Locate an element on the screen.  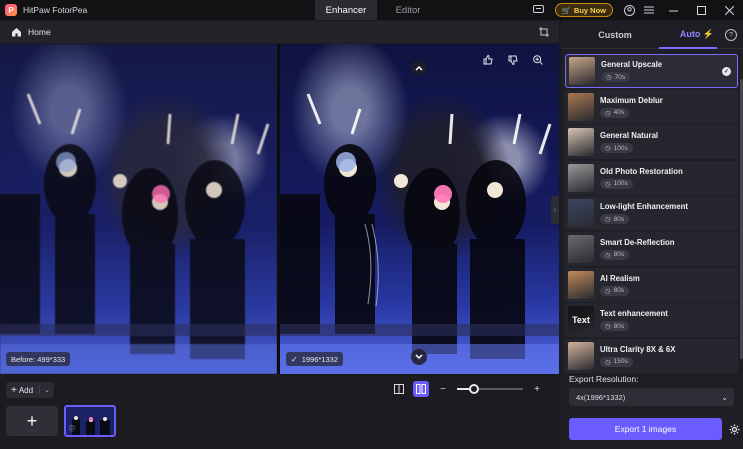
model-time-badge: ◷ 70s is located at coordinates (616, 77).